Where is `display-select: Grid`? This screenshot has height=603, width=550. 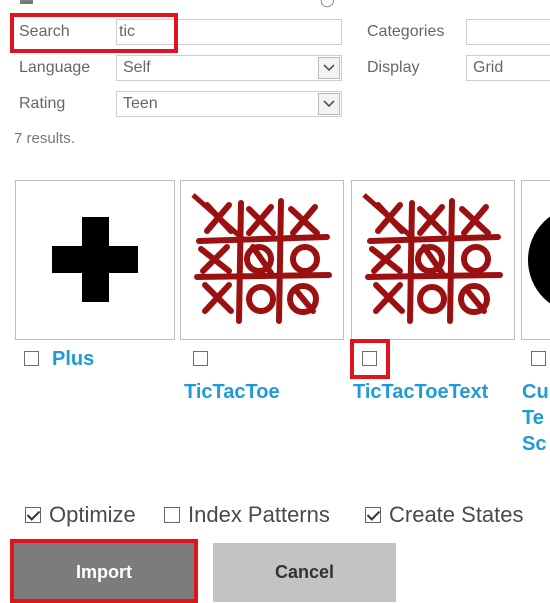
display-select: Grid is located at coordinates (508, 68).